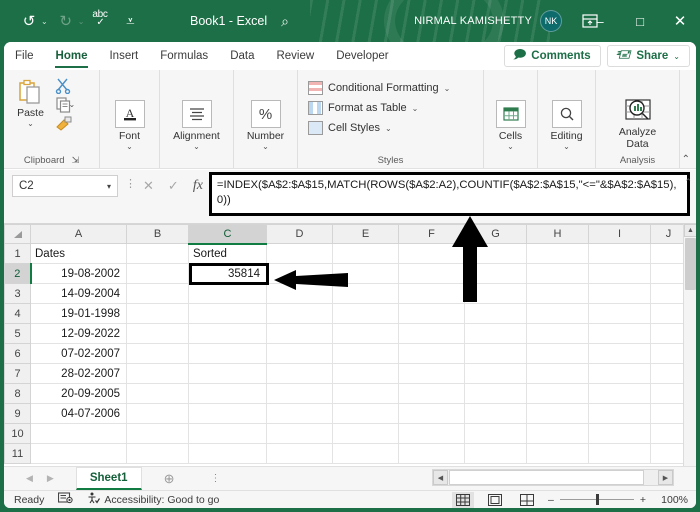 The width and height of the screenshot is (700, 512). I want to click on cell-B8, so click(157, 393).